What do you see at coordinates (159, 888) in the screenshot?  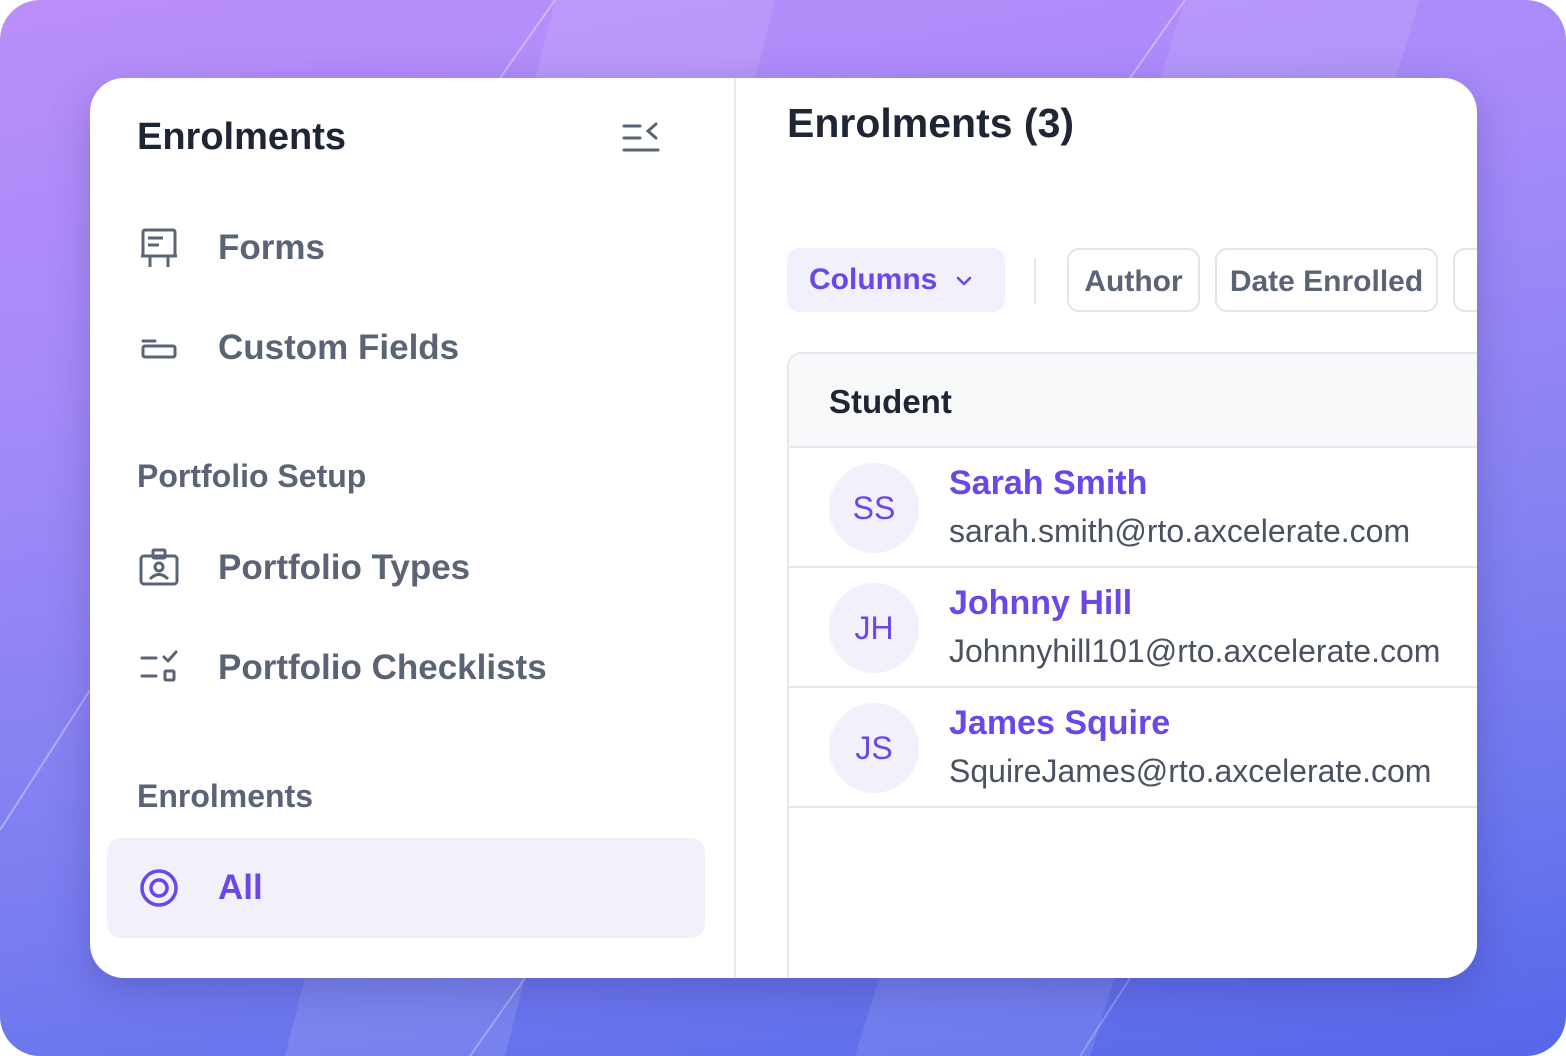 I see `target-circle-icon` at bounding box center [159, 888].